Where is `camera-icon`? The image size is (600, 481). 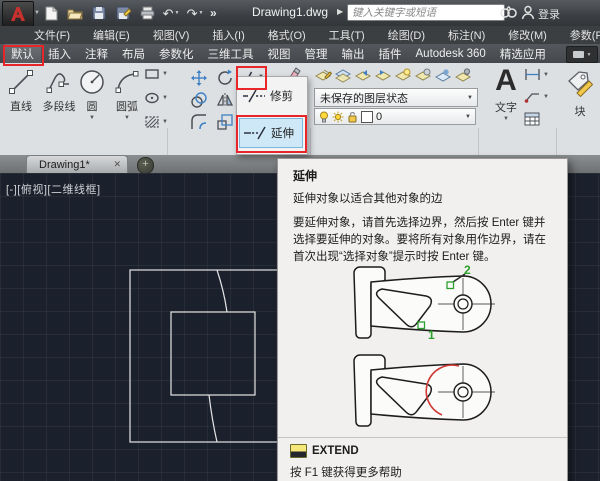 camera-icon is located at coordinates (578, 54).